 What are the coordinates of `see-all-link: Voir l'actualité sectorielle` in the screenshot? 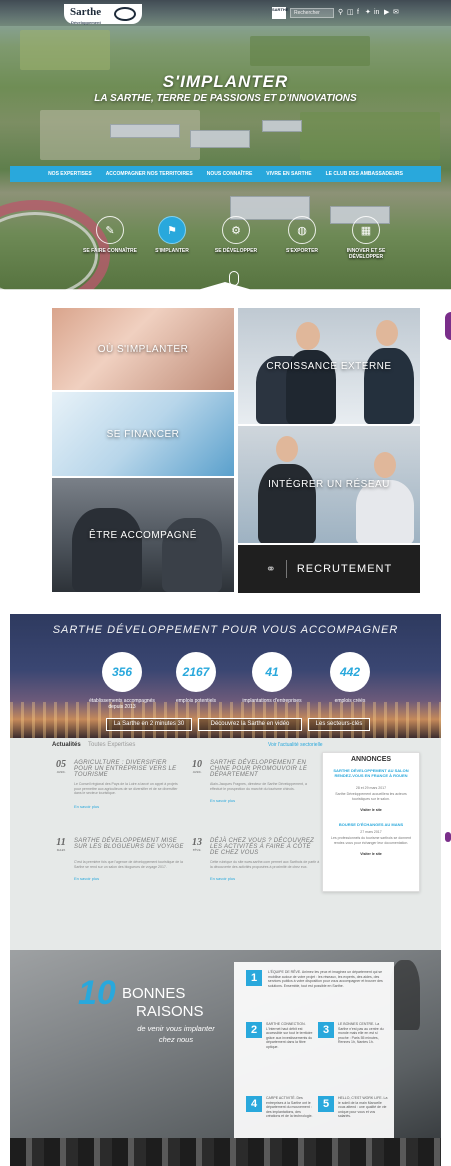 It's located at (295, 745).